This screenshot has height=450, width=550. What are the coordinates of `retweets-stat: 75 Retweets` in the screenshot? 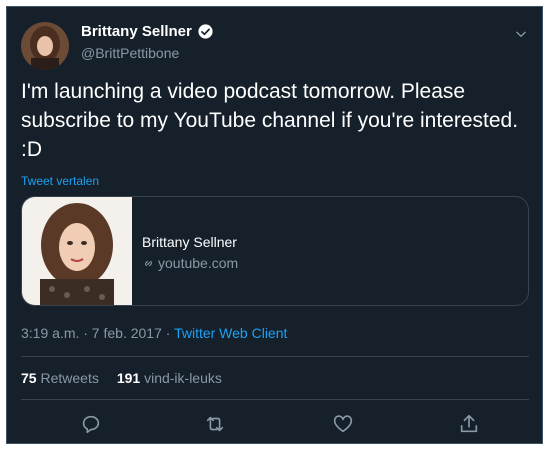 It's located at (60, 378).